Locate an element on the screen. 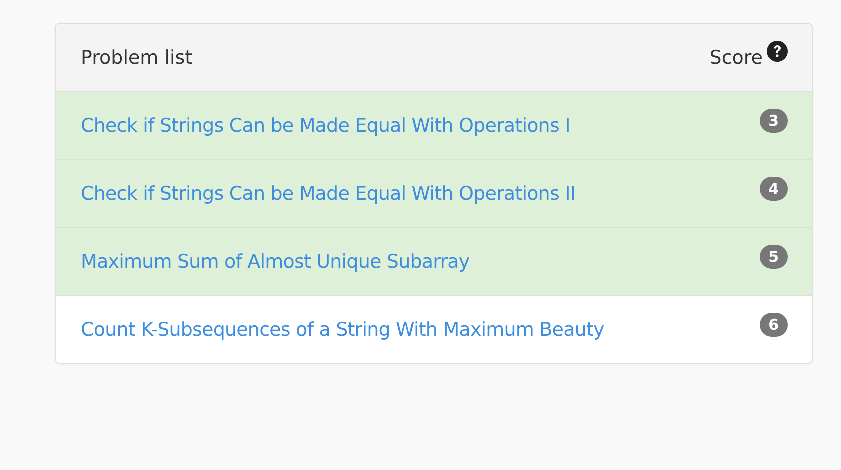 Image resolution: width=841 pixels, height=470 pixels. score-badge: 3 is located at coordinates (774, 120).